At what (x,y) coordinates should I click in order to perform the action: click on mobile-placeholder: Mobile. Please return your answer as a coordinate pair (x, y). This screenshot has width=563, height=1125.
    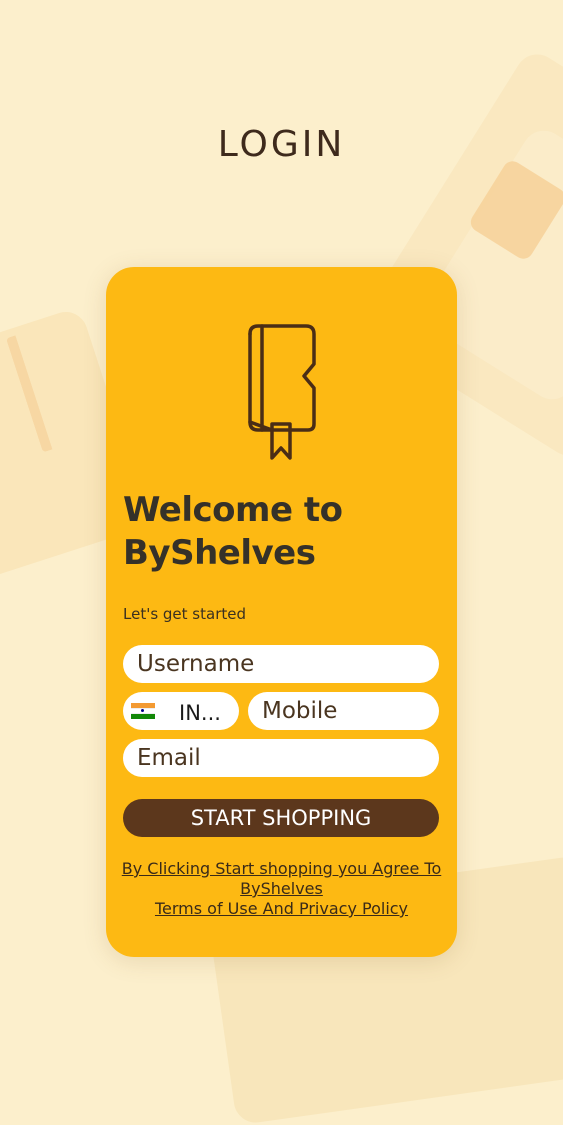
    Looking at the image, I should click on (300, 711).